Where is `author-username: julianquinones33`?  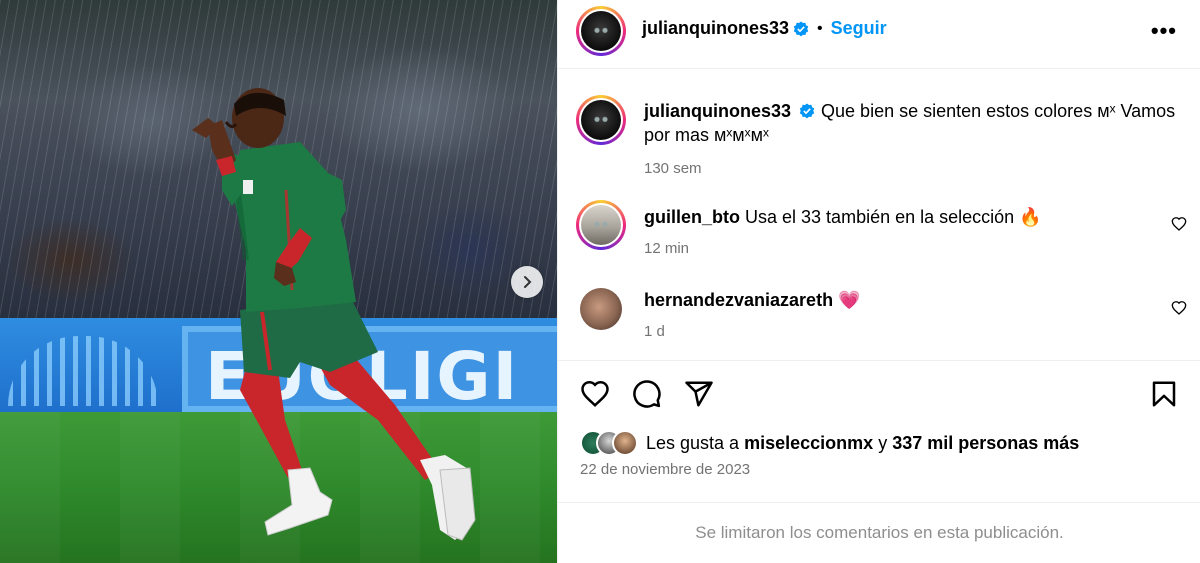
author-username: julianquinones33 is located at coordinates (715, 28).